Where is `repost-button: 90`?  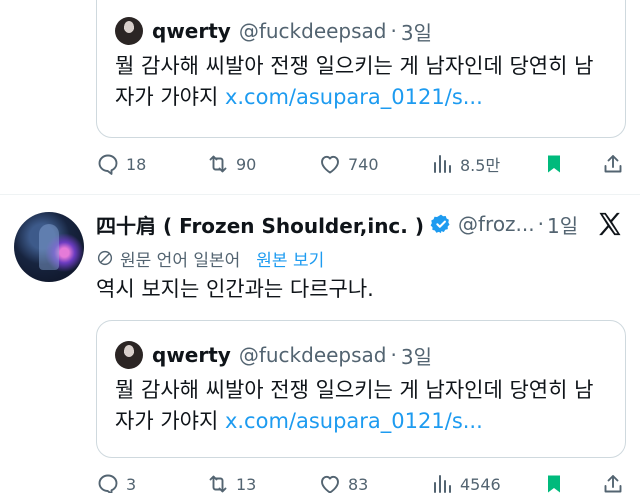 repost-button: 90 is located at coordinates (231, 164).